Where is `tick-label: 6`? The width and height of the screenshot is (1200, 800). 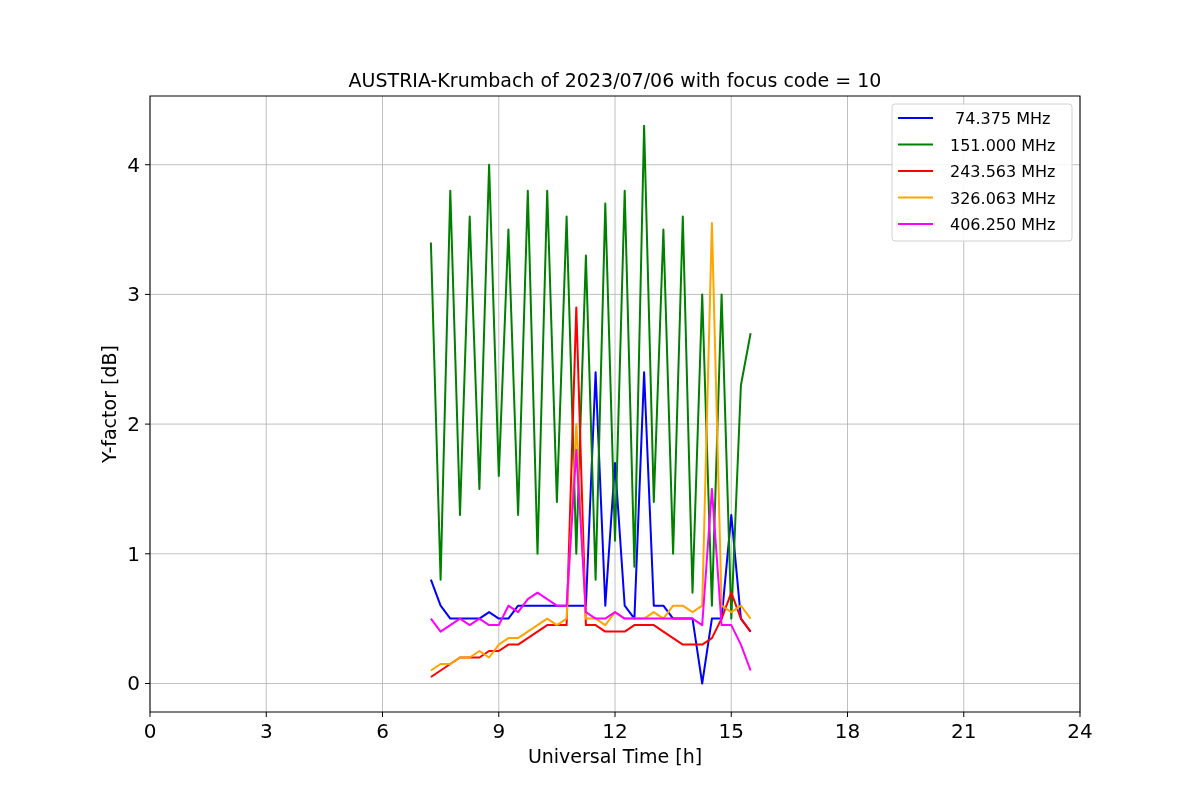 tick-label: 6 is located at coordinates (382, 731).